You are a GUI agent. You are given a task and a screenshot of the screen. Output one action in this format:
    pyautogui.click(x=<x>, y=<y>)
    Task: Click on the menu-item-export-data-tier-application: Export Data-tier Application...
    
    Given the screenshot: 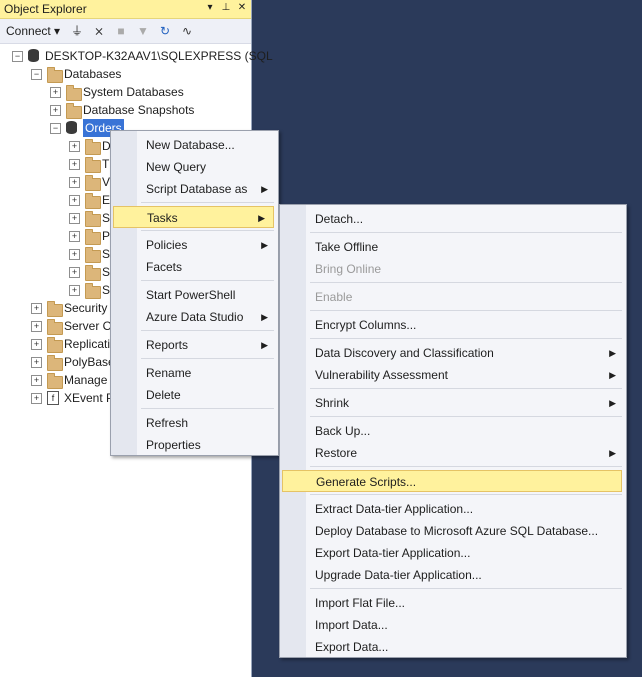 What is the action you would take?
    pyautogui.click(x=452, y=553)
    